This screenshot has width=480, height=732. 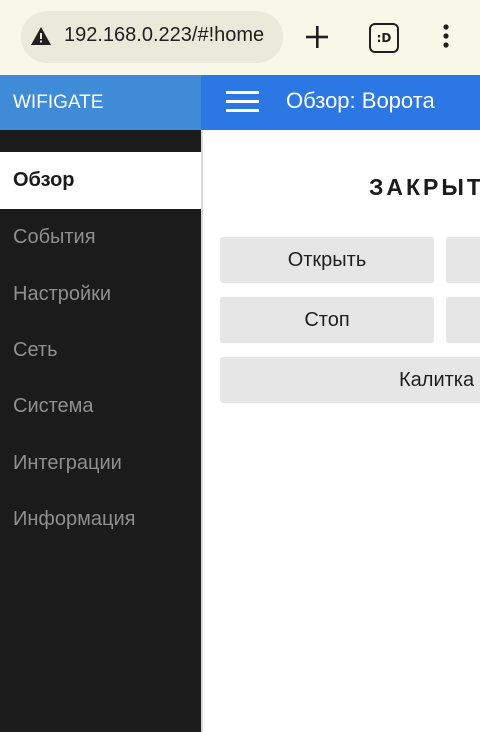 What do you see at coordinates (446, 37) in the screenshot?
I see `more-vert-icon` at bounding box center [446, 37].